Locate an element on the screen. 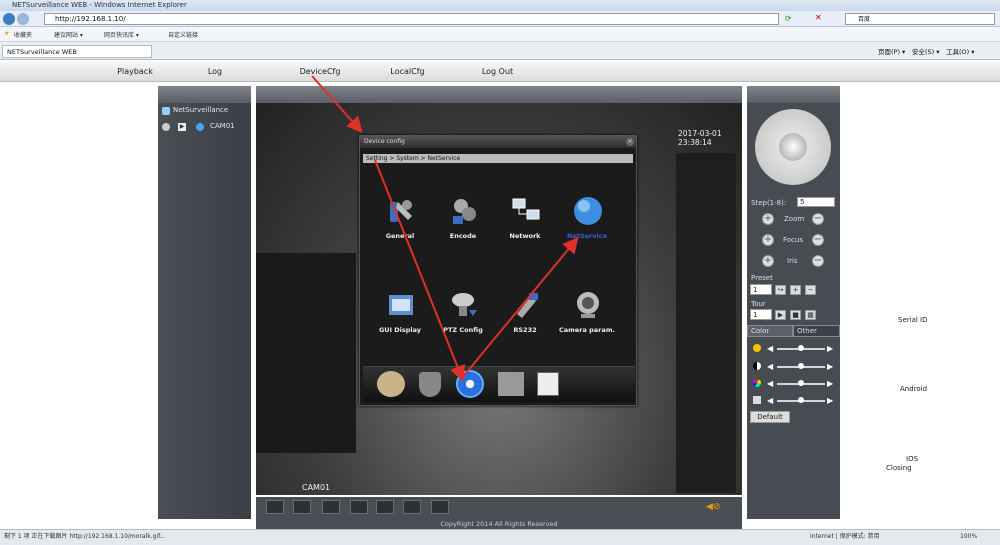 This screenshot has height=545, width=1000. nav-log: Log is located at coordinates (215, 72).